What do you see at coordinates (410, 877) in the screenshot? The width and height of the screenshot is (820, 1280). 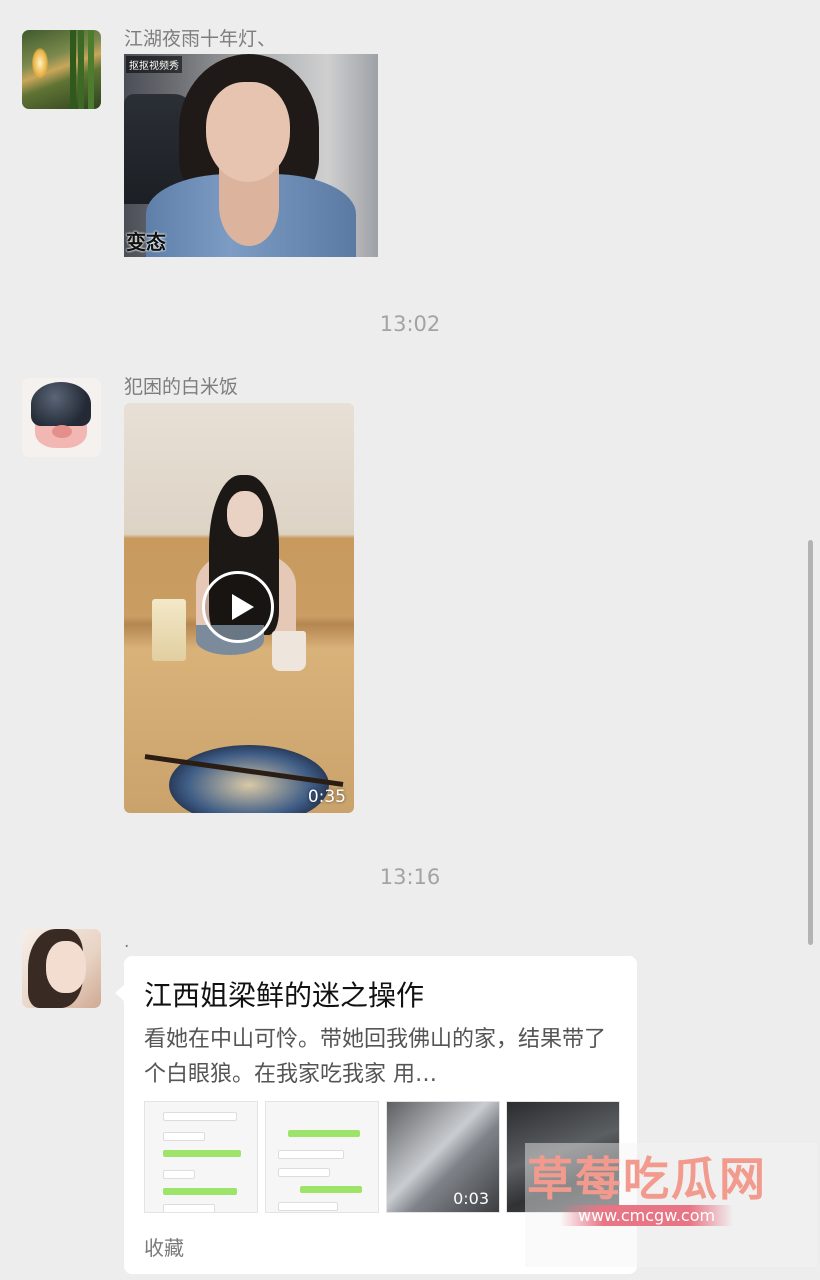 I see `chat-timestamp: 13:16` at bounding box center [410, 877].